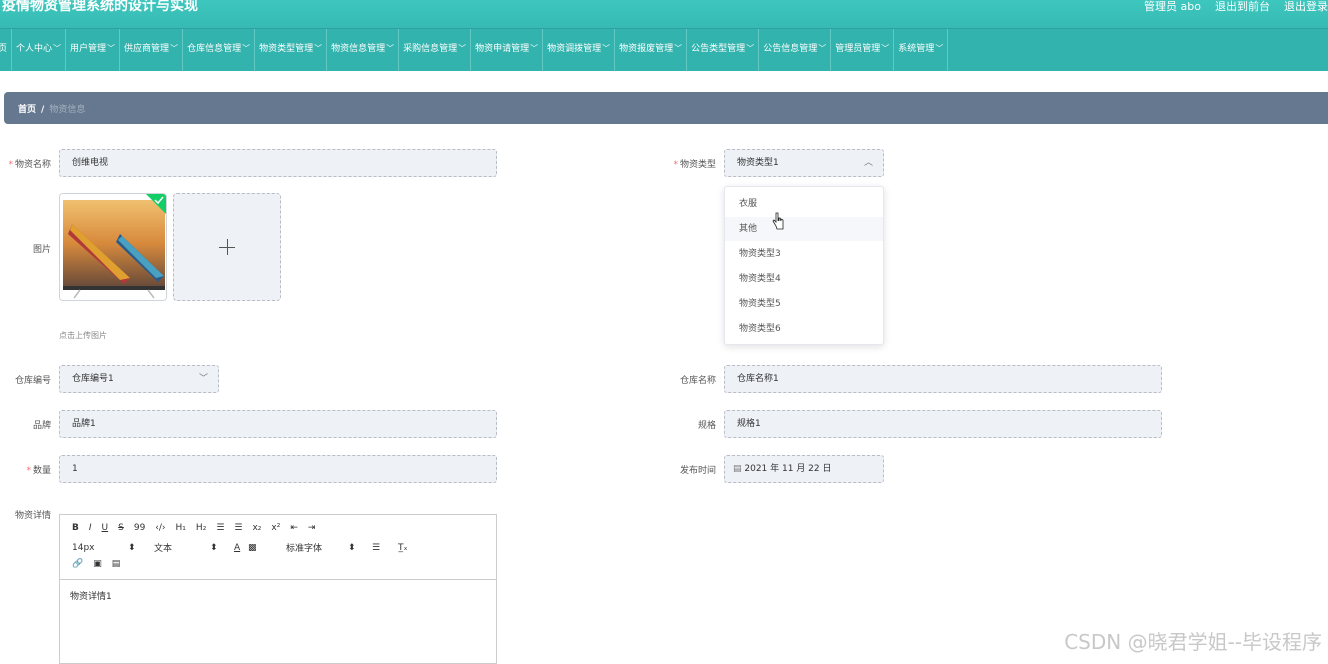 Image resolution: width=1328 pixels, height=664 pixels. Describe the element at coordinates (804, 229) in the screenshot. I see `type-option: 其他` at that location.